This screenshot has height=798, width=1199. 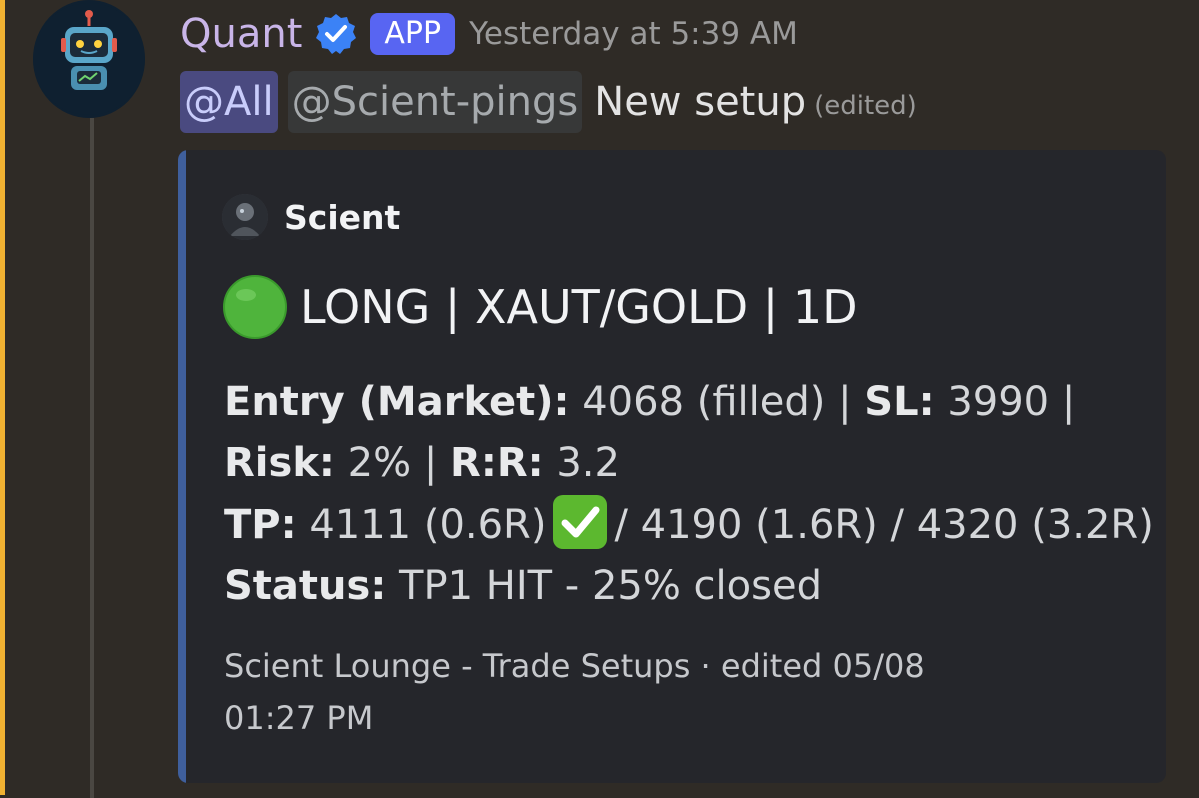 What do you see at coordinates (610, 586) in the screenshot?
I see `status-value: TP1 HIT - 25% closed` at bounding box center [610, 586].